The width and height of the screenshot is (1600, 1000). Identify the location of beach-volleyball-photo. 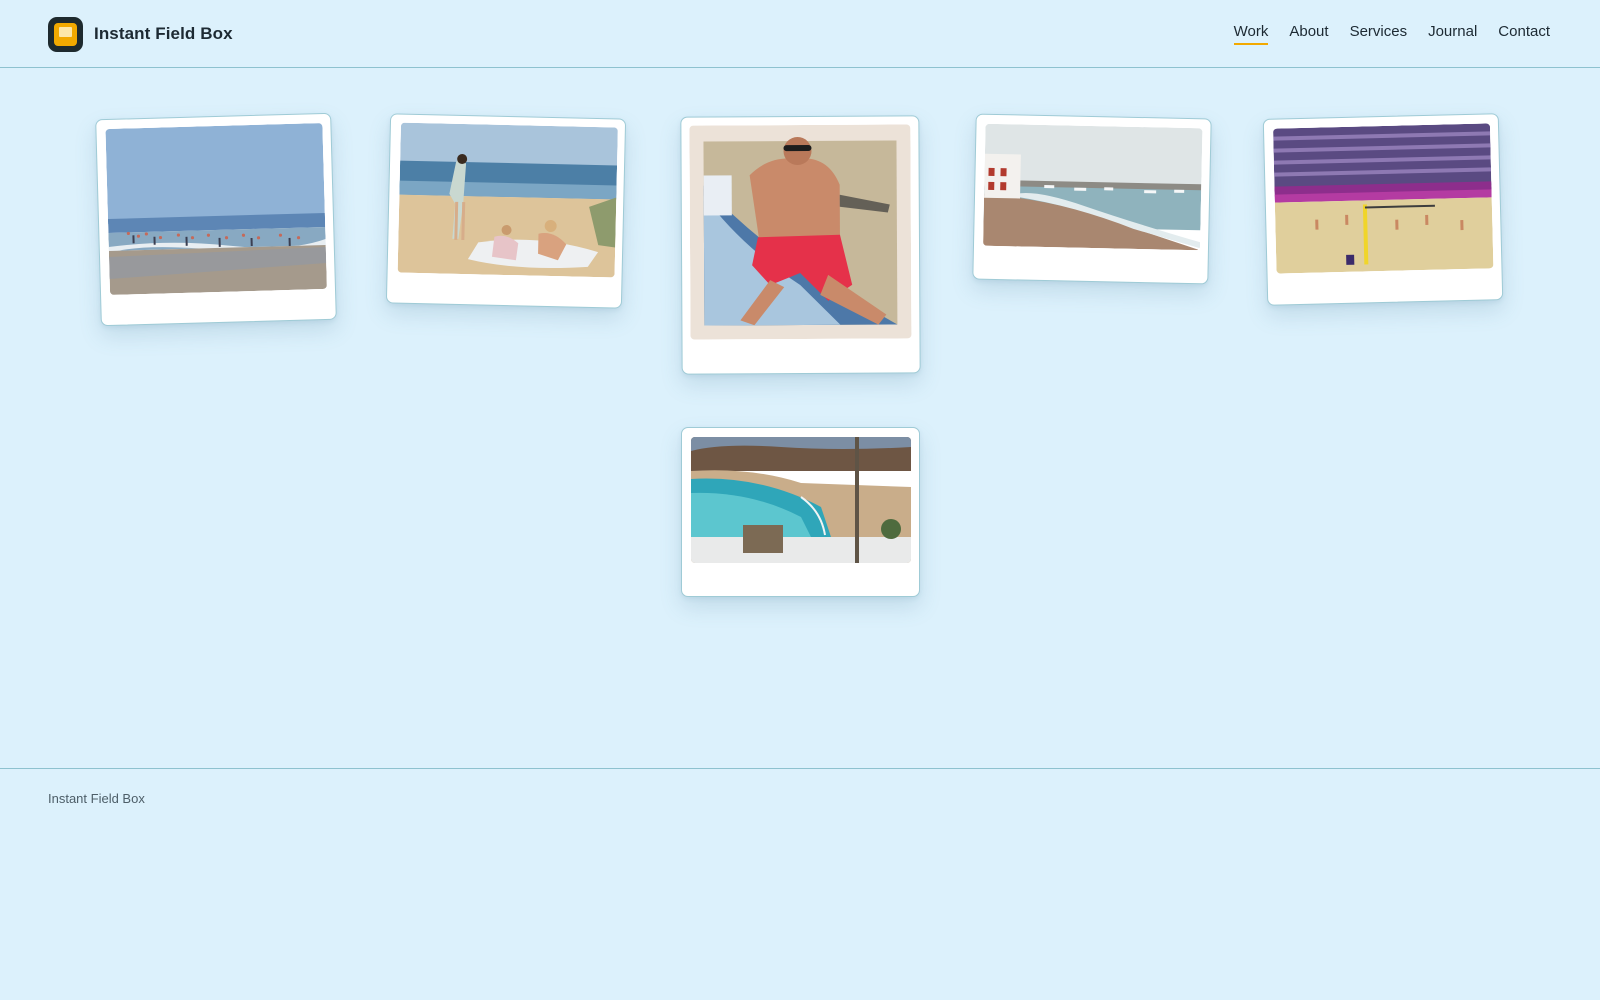
(1383, 198).